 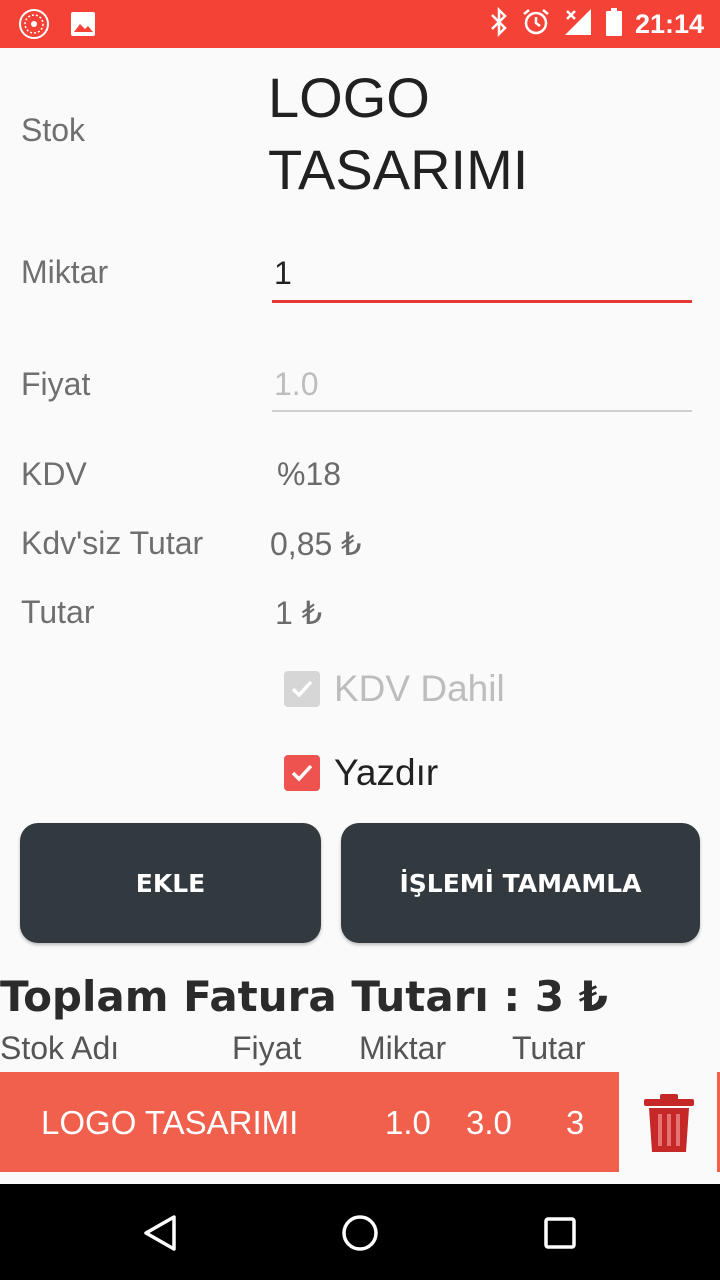 What do you see at coordinates (489, 1122) in the screenshot?
I see `row-miktar: 3.0` at bounding box center [489, 1122].